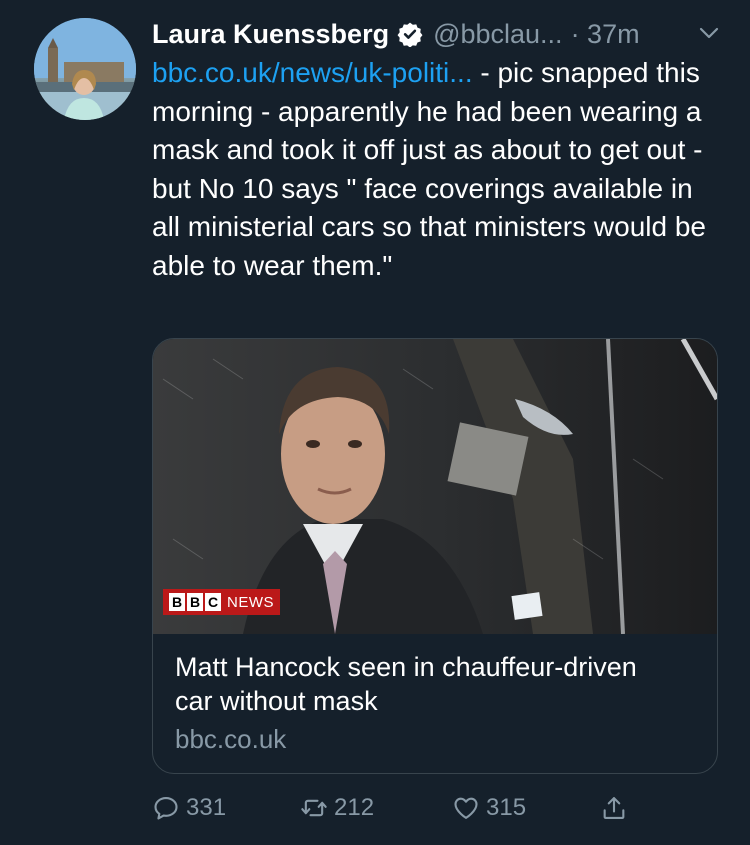 The width and height of the screenshot is (750, 845). What do you see at coordinates (709, 33) in the screenshot?
I see `chevron-down-icon` at bounding box center [709, 33].